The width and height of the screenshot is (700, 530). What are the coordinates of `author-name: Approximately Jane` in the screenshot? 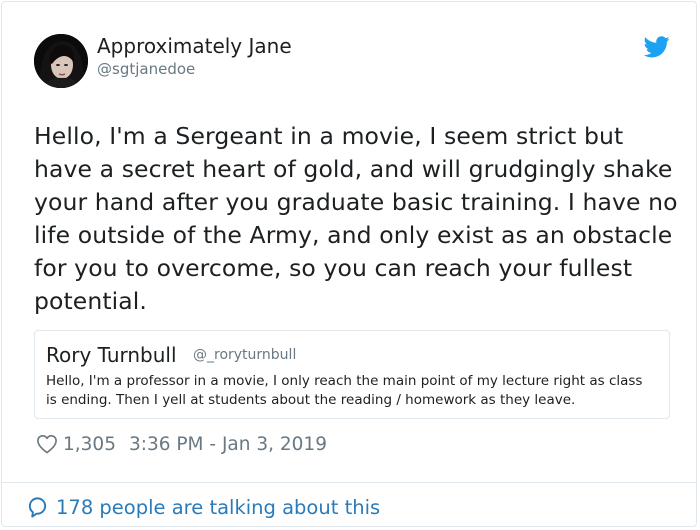 It's located at (194, 46).